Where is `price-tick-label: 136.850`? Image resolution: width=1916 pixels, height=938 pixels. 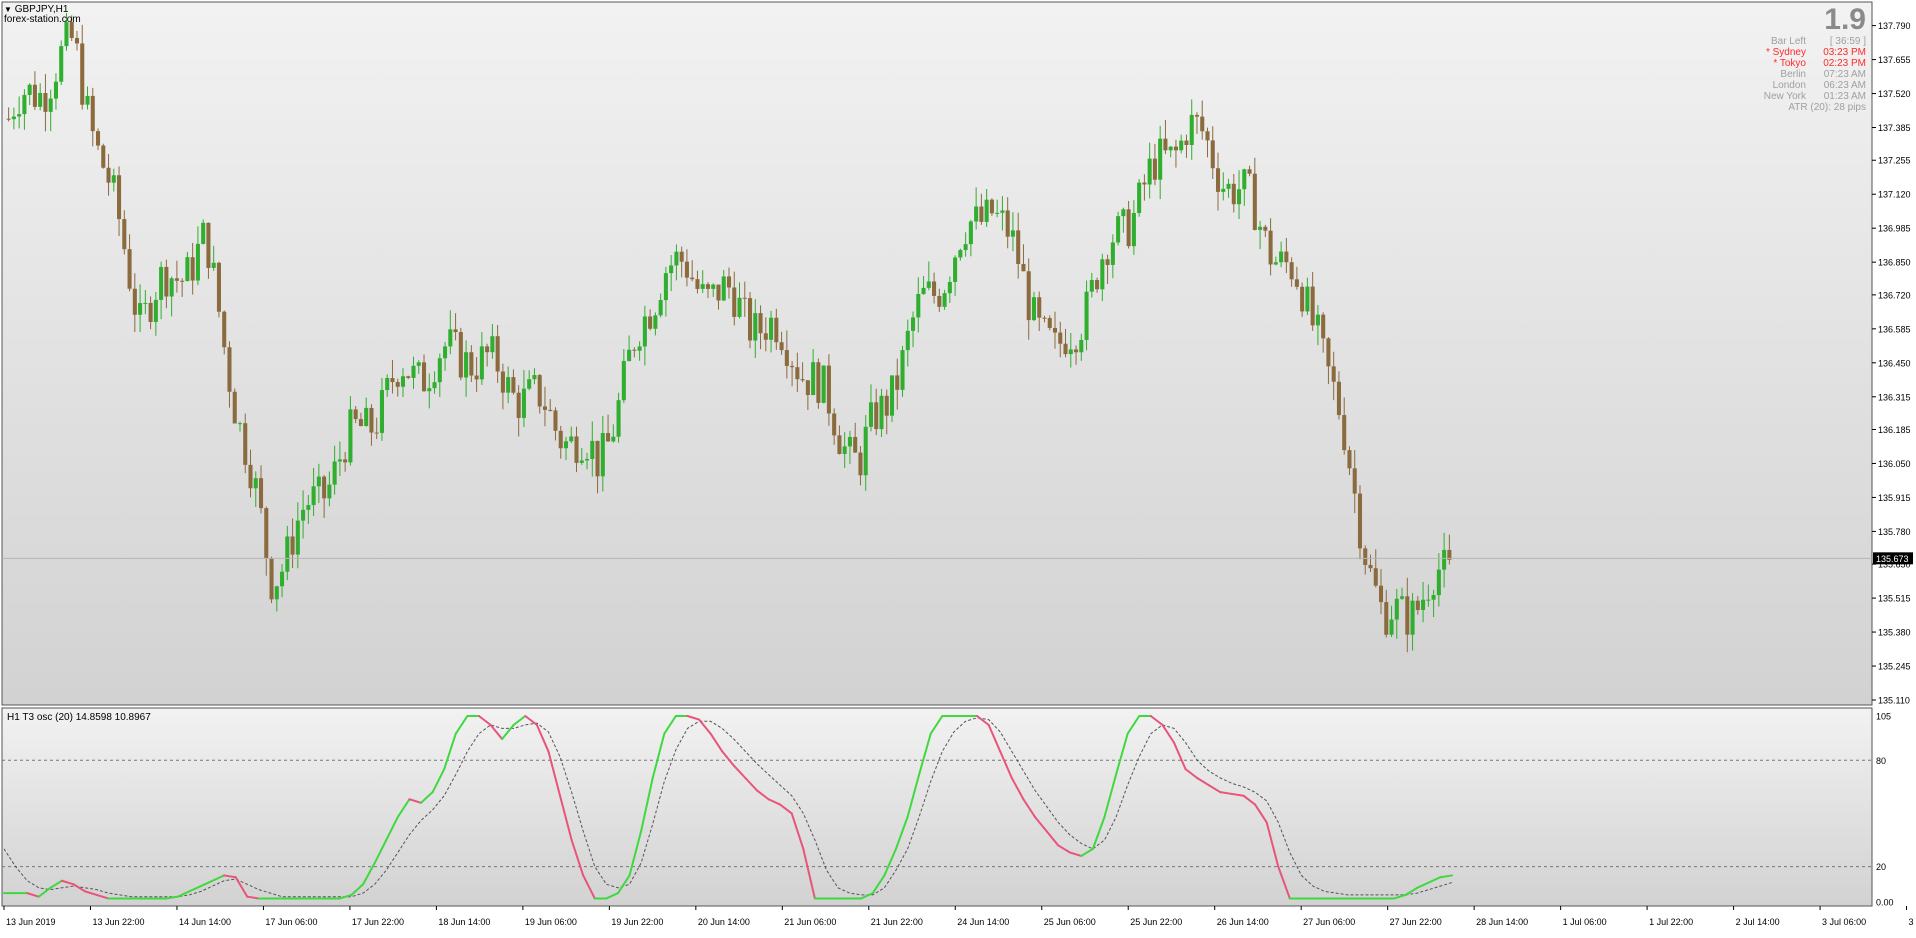
price-tick-label: 136.850 is located at coordinates (1894, 263).